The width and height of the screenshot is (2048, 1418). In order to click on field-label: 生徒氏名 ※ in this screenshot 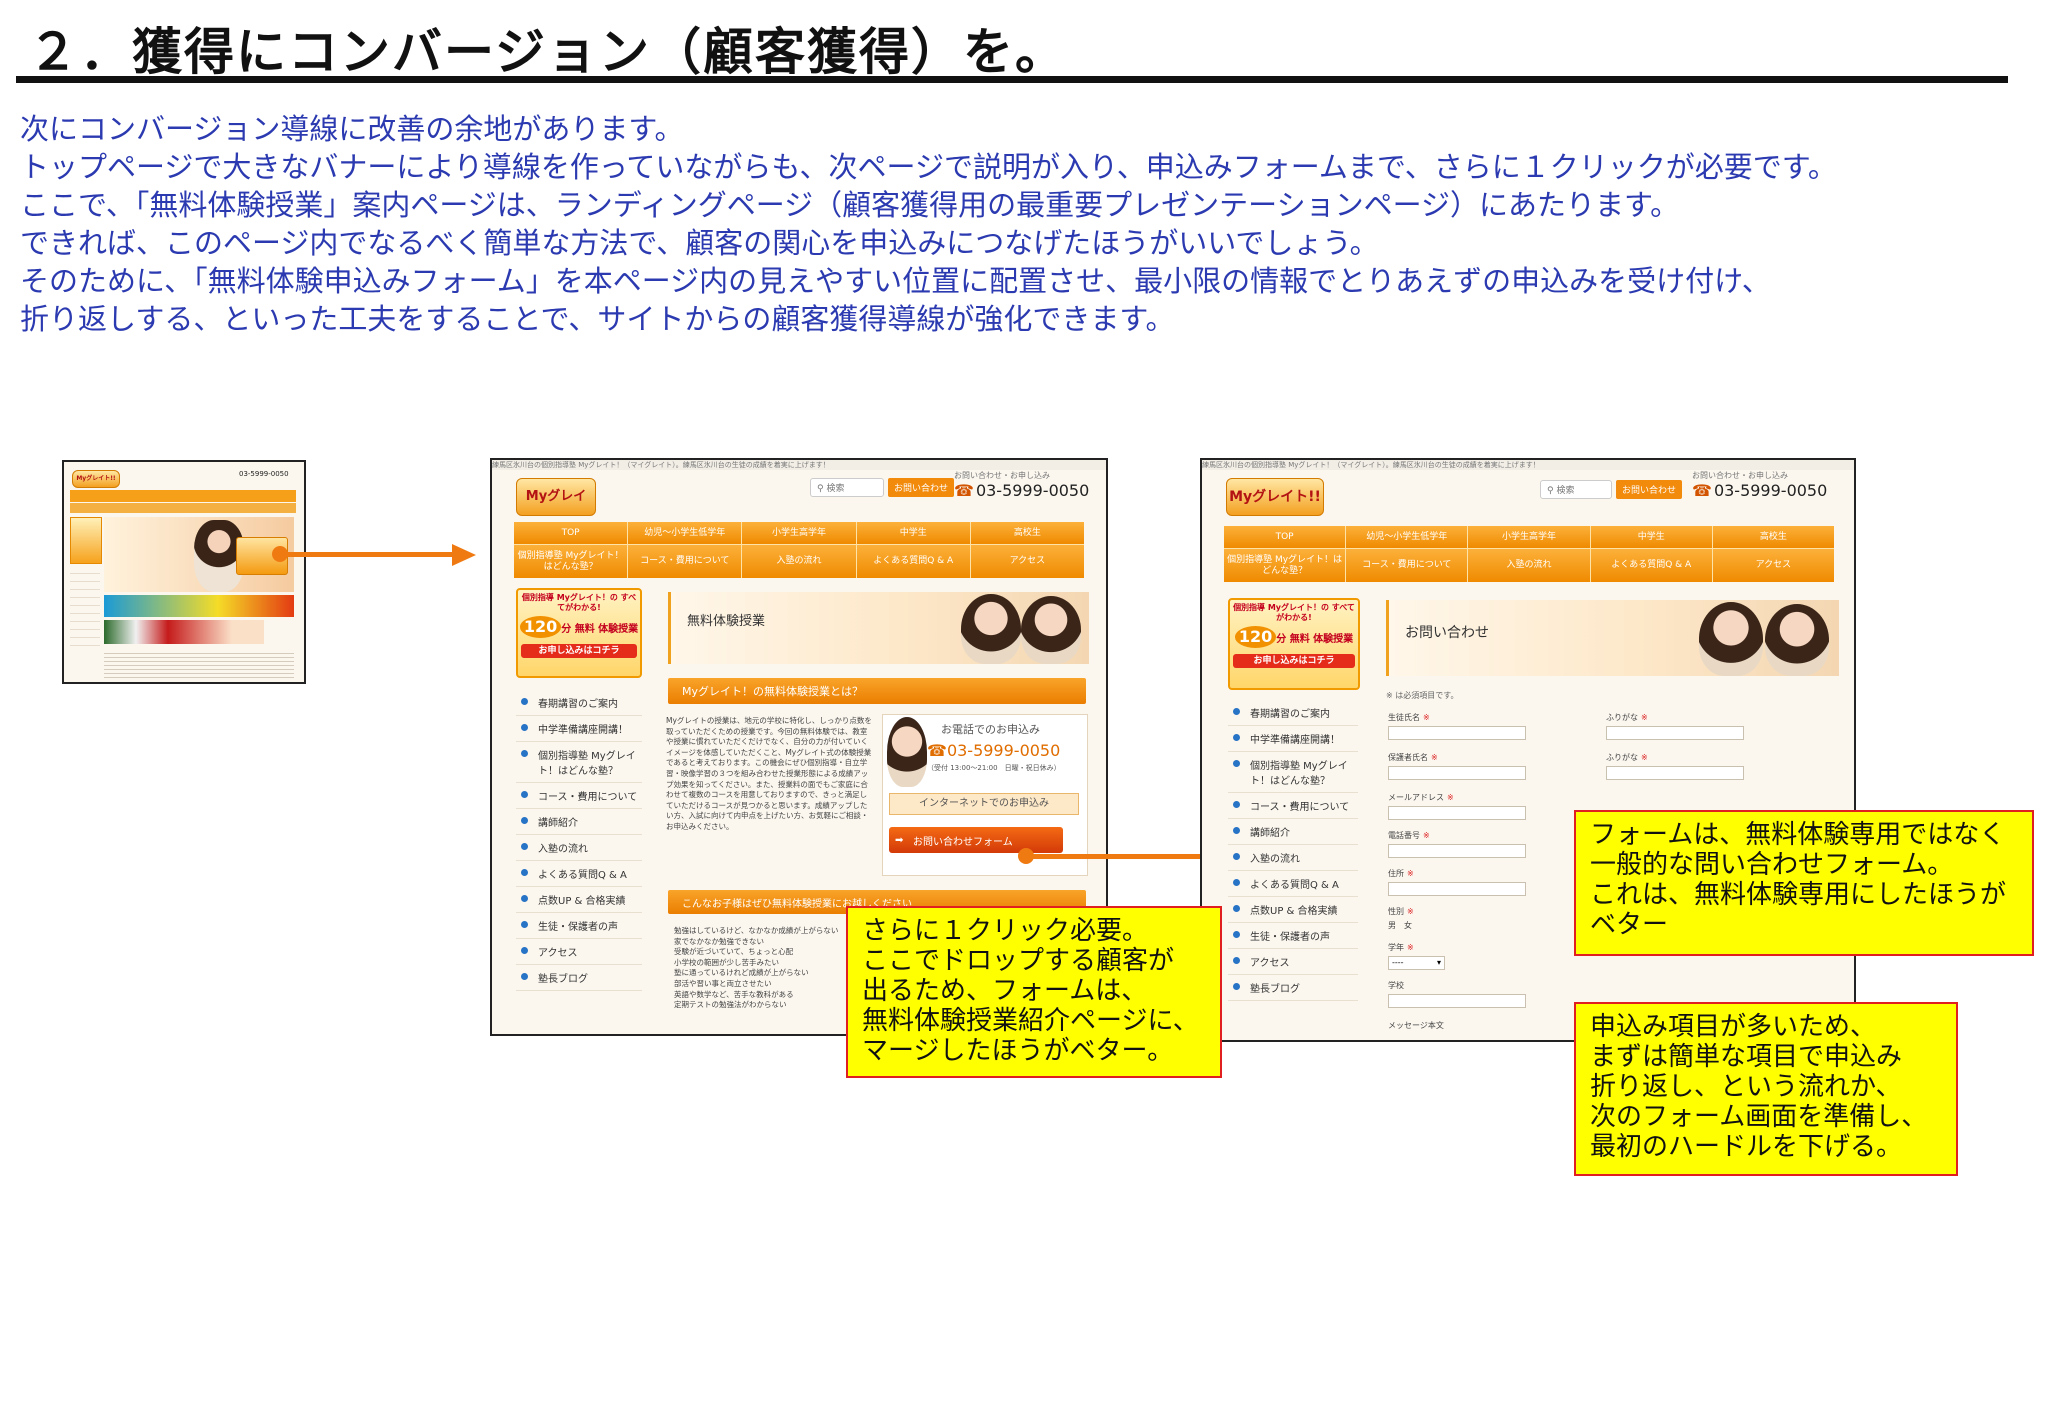, I will do `click(1409, 717)`.